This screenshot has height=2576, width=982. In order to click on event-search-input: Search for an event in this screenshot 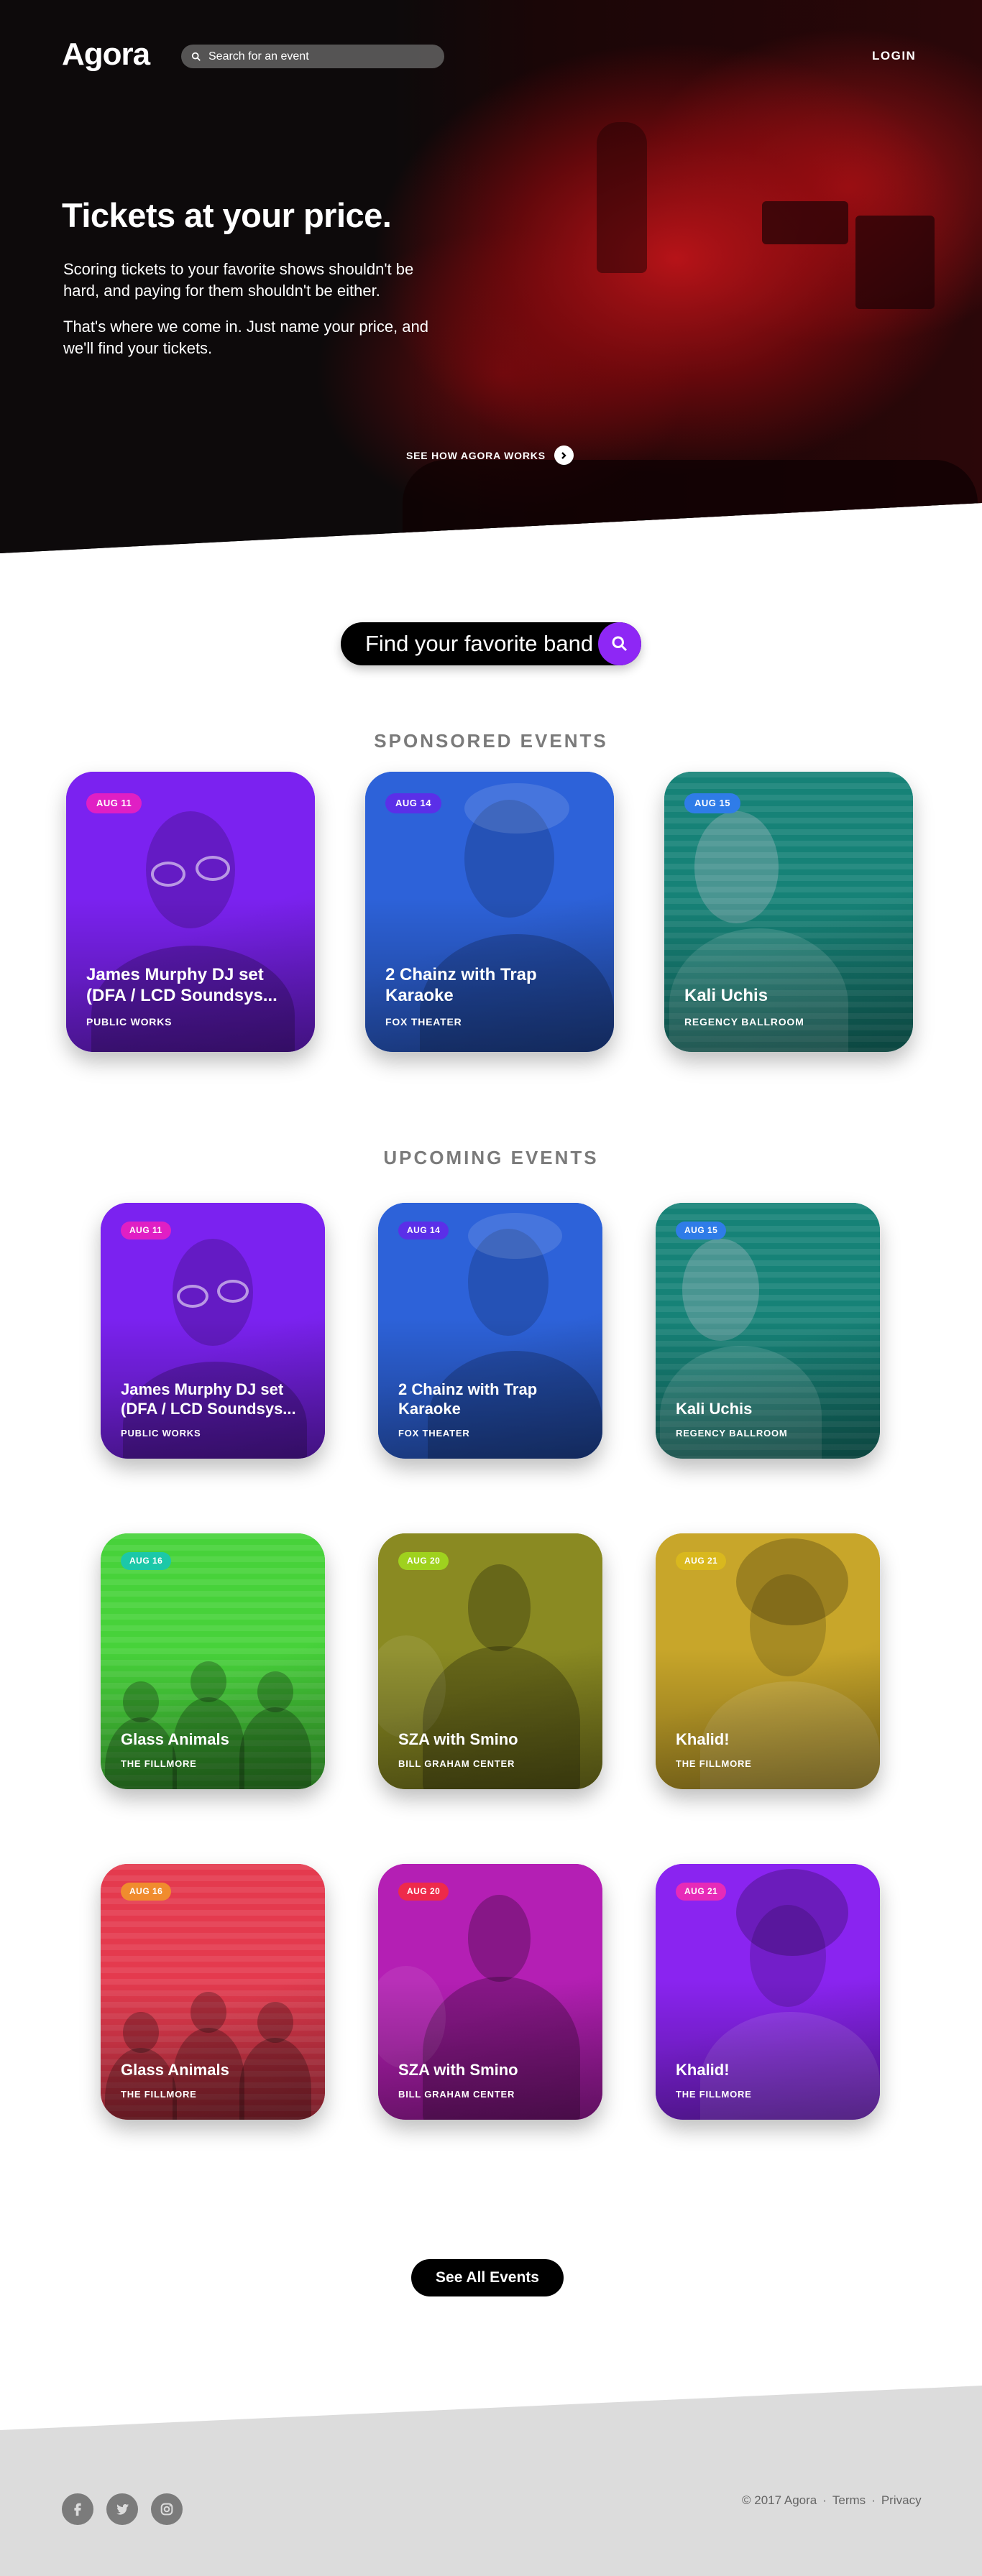, I will do `click(312, 56)`.